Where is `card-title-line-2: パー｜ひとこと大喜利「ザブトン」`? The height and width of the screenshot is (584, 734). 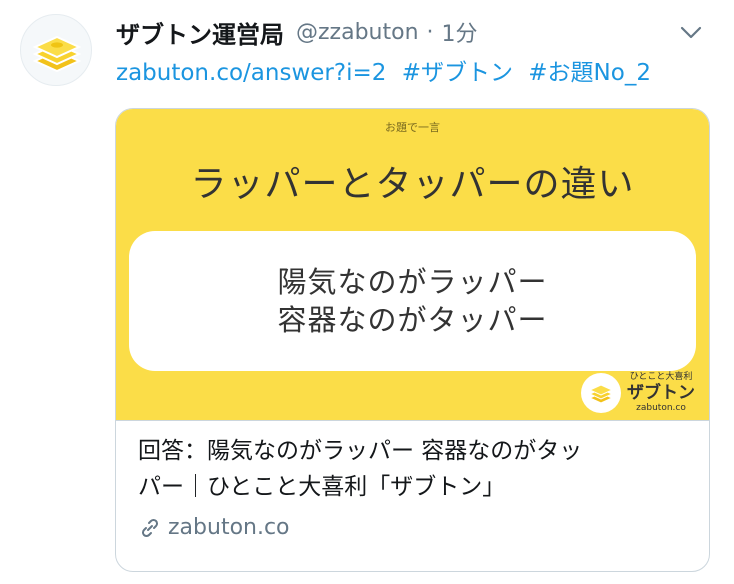 card-title-line-2: パー｜ひとこと大喜利「ザブトン」 is located at coordinates (322, 487).